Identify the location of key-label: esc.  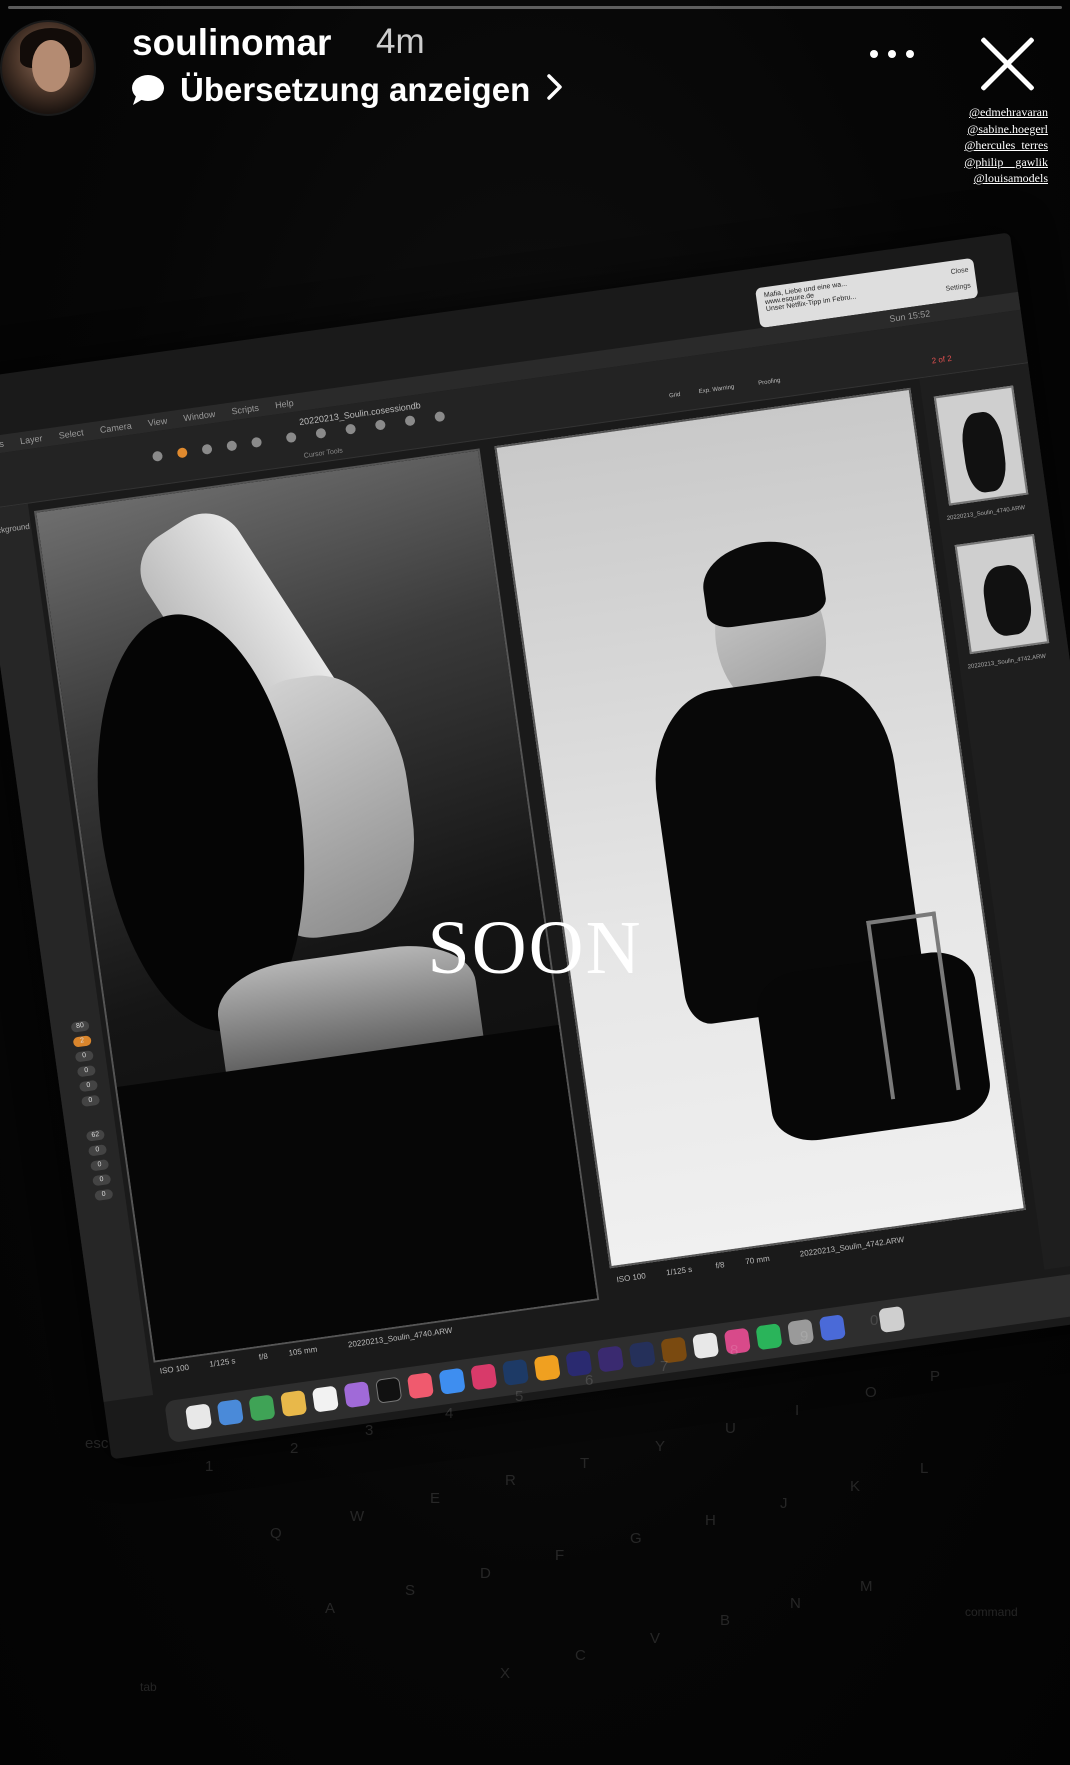
(97, 1443).